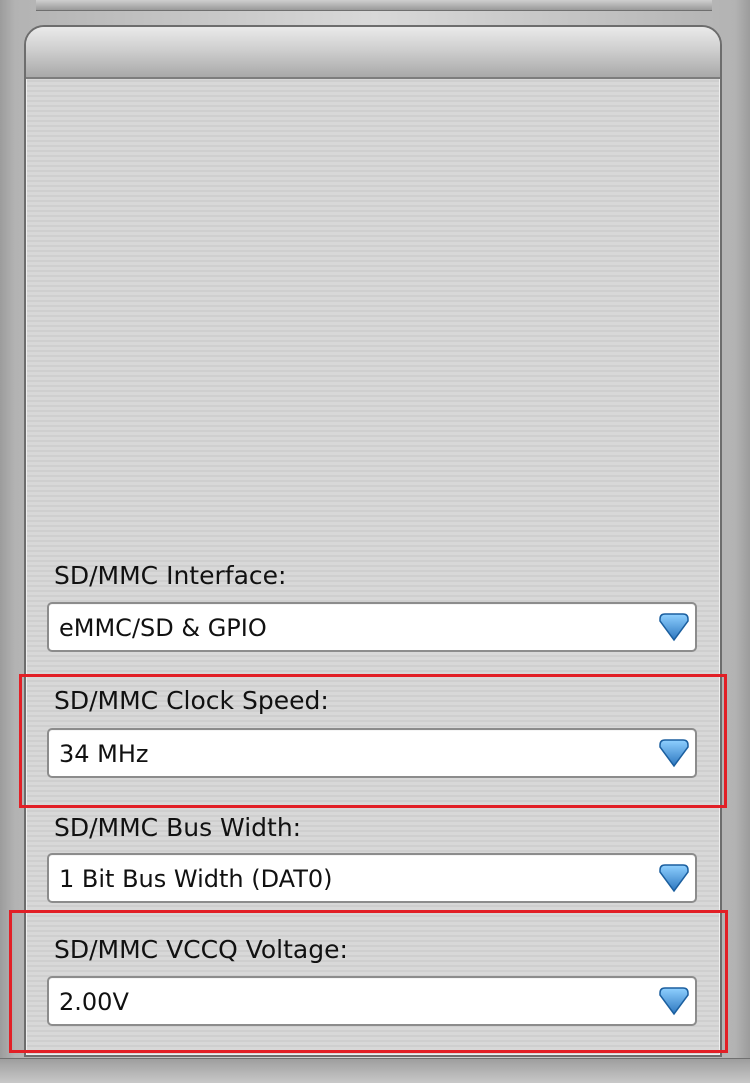 The image size is (750, 1083). What do you see at coordinates (163, 628) in the screenshot?
I see `sd-mmc-interface-value: eMMC/SD & GPIO` at bounding box center [163, 628].